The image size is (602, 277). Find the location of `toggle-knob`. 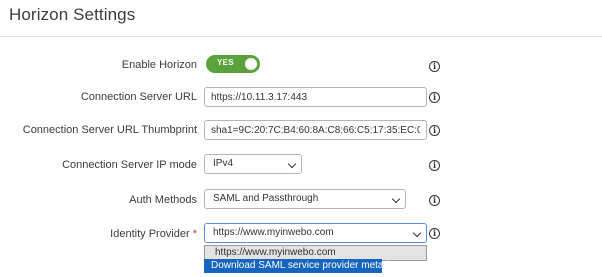

toggle-knob is located at coordinates (251, 64).